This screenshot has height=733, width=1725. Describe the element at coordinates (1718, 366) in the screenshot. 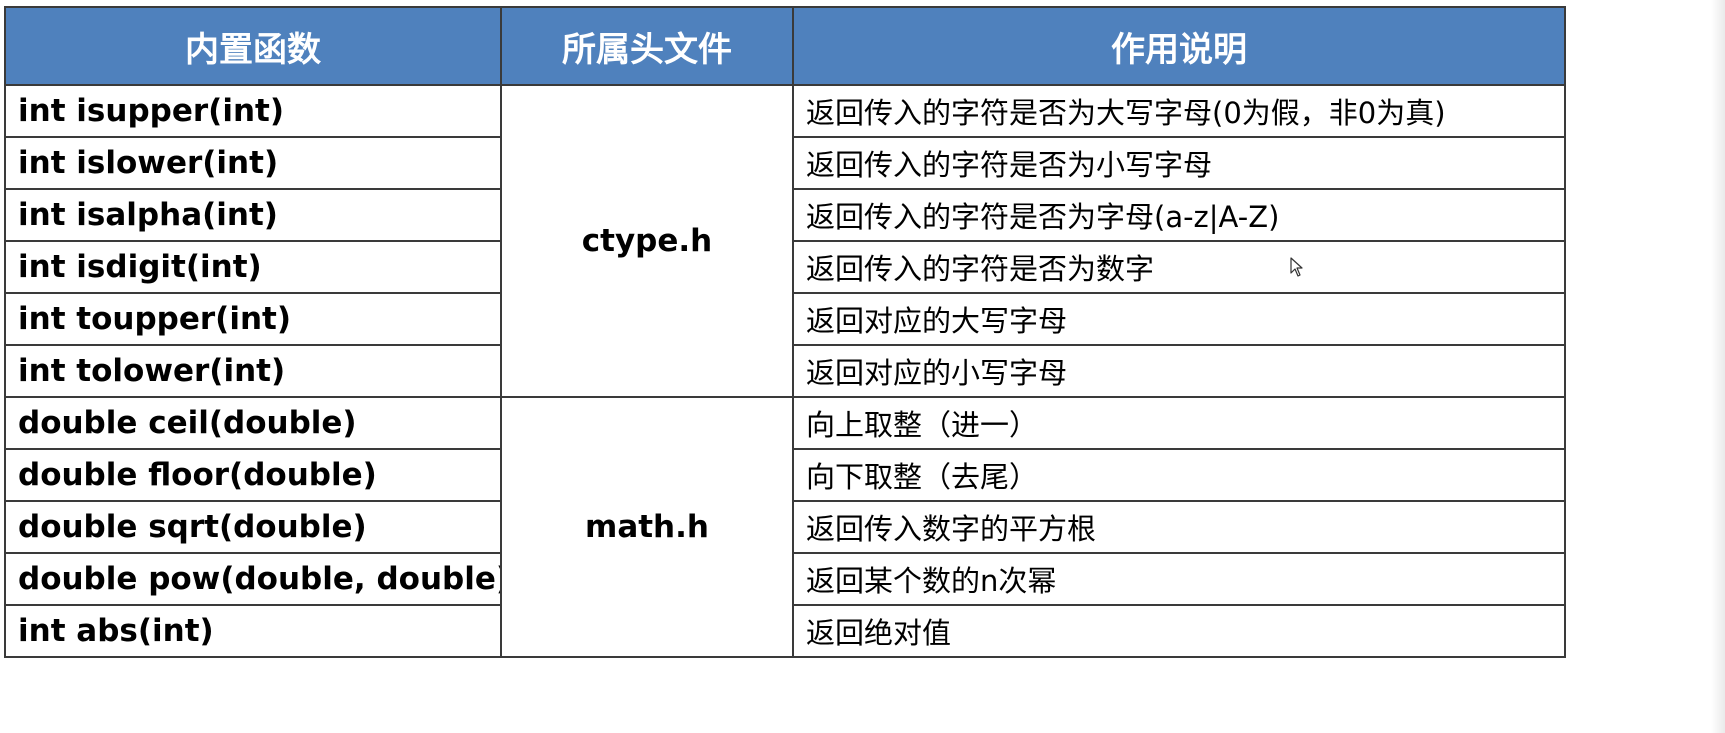

I see `edge-shadow` at that location.